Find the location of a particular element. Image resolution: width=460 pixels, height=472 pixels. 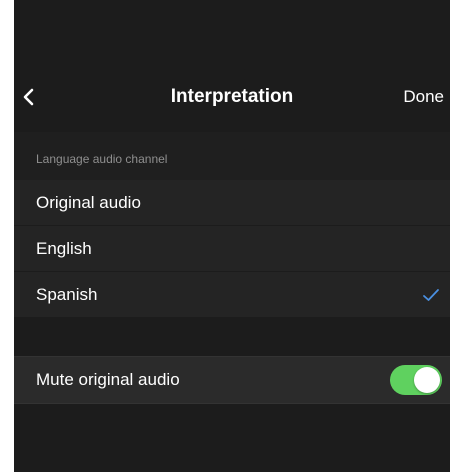

done-button: Done is located at coordinates (423, 97).